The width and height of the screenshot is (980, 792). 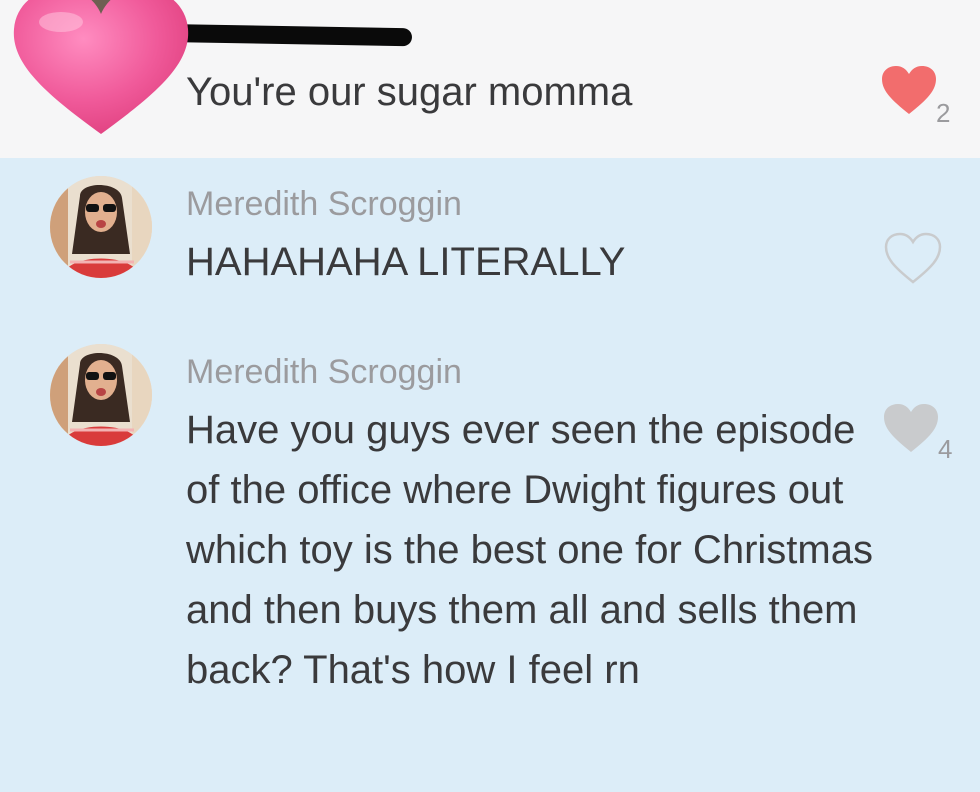 What do you see at coordinates (943, 113) in the screenshot?
I see `like-count: 2` at bounding box center [943, 113].